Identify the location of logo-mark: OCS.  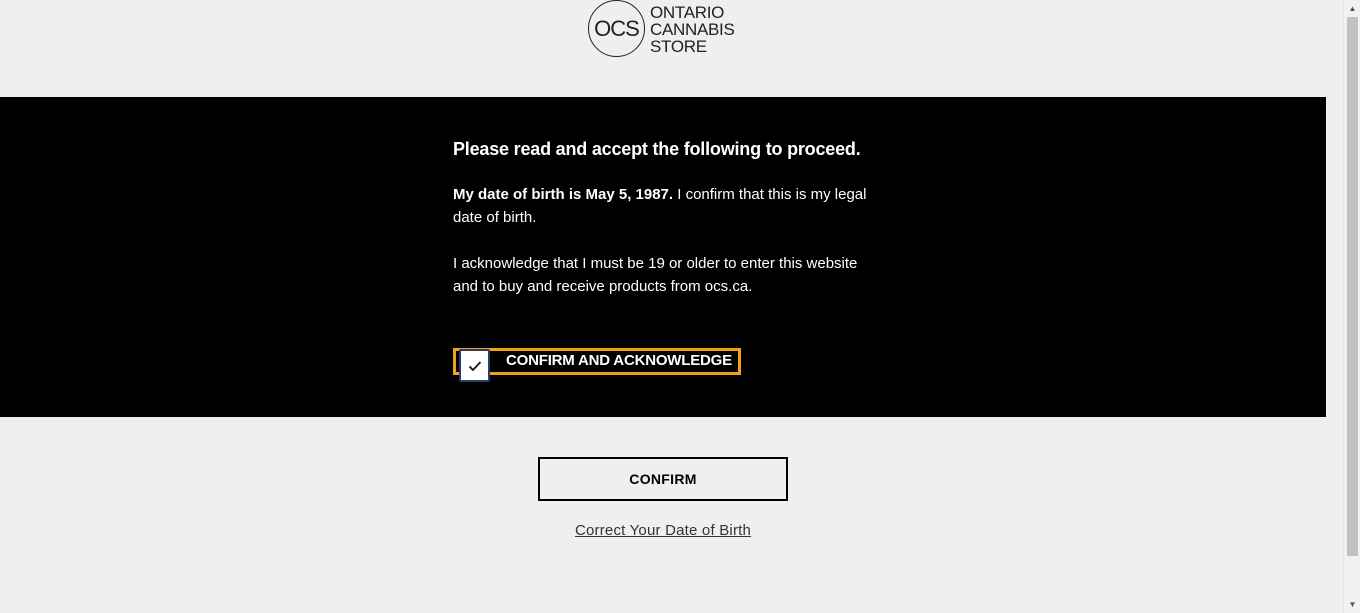
(616, 28).